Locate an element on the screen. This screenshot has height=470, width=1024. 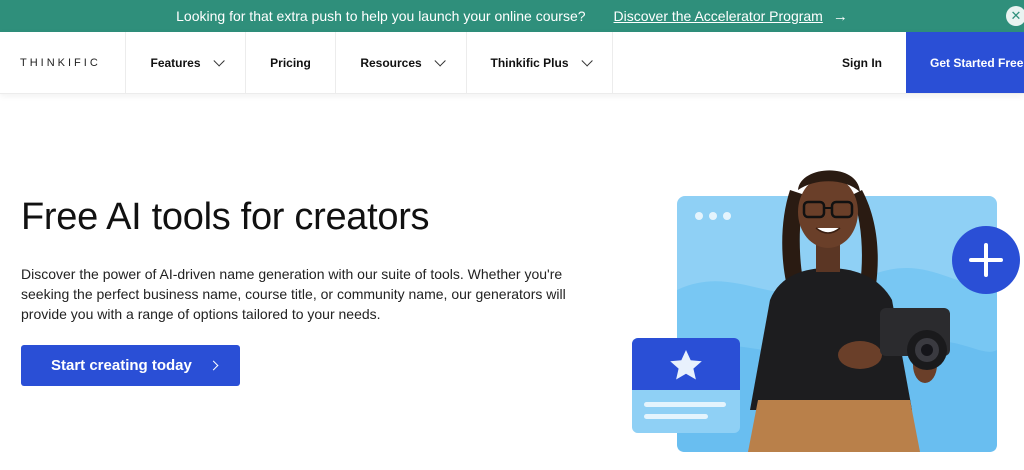
nav-item-label: Resources is located at coordinates (391, 62).